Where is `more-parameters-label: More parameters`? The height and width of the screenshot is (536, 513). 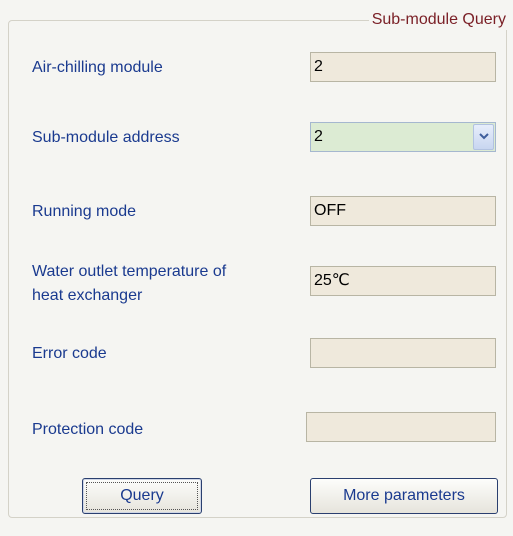 more-parameters-label: More parameters is located at coordinates (404, 495).